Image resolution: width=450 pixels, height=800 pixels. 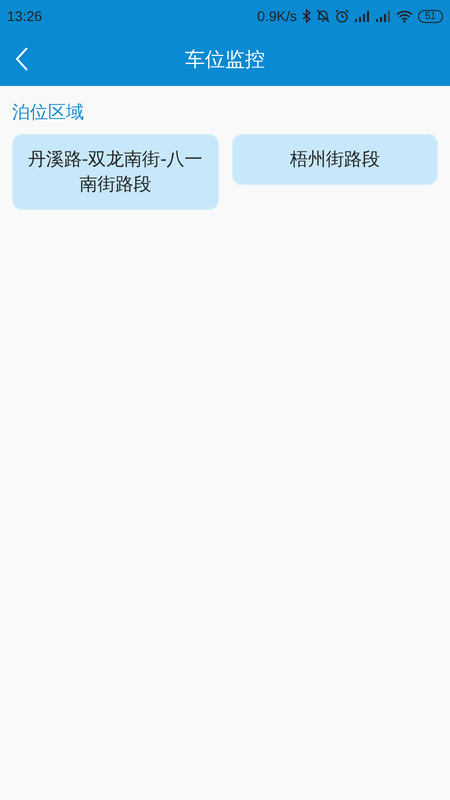 What do you see at coordinates (277, 16) in the screenshot?
I see `network-speed: 0.9K/s` at bounding box center [277, 16].